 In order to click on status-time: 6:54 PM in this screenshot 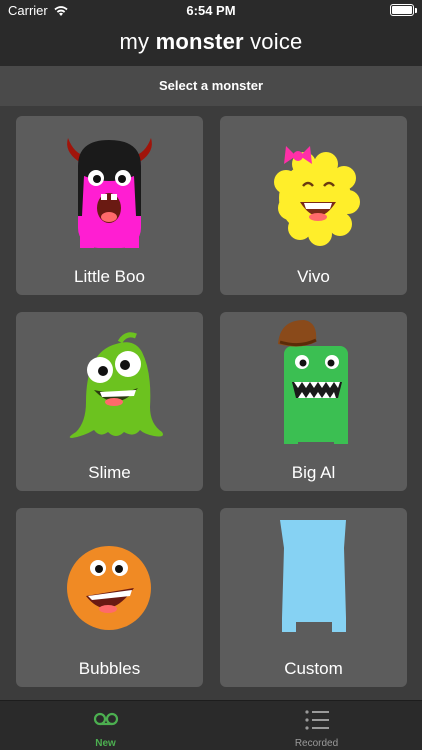, I will do `click(211, 10)`.